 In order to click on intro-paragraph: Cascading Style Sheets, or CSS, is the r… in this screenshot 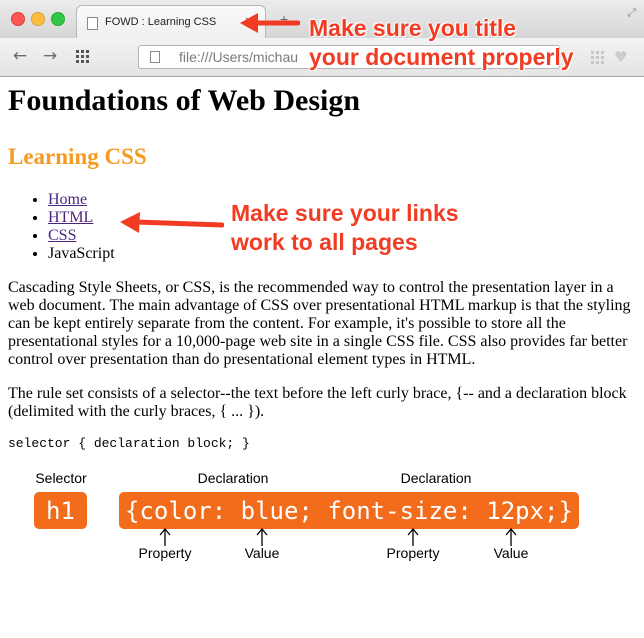, I will do `click(319, 323)`.